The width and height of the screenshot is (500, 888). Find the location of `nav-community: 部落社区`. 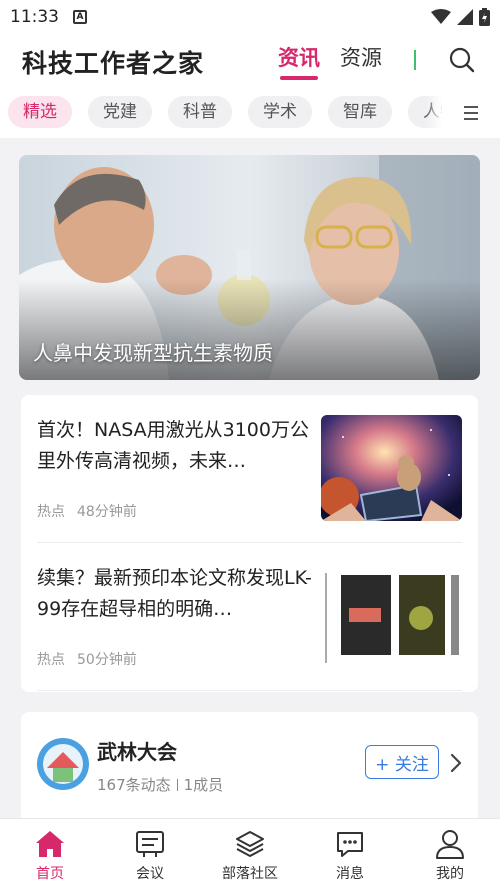

nav-community: 部落社区 is located at coordinates (250, 853).